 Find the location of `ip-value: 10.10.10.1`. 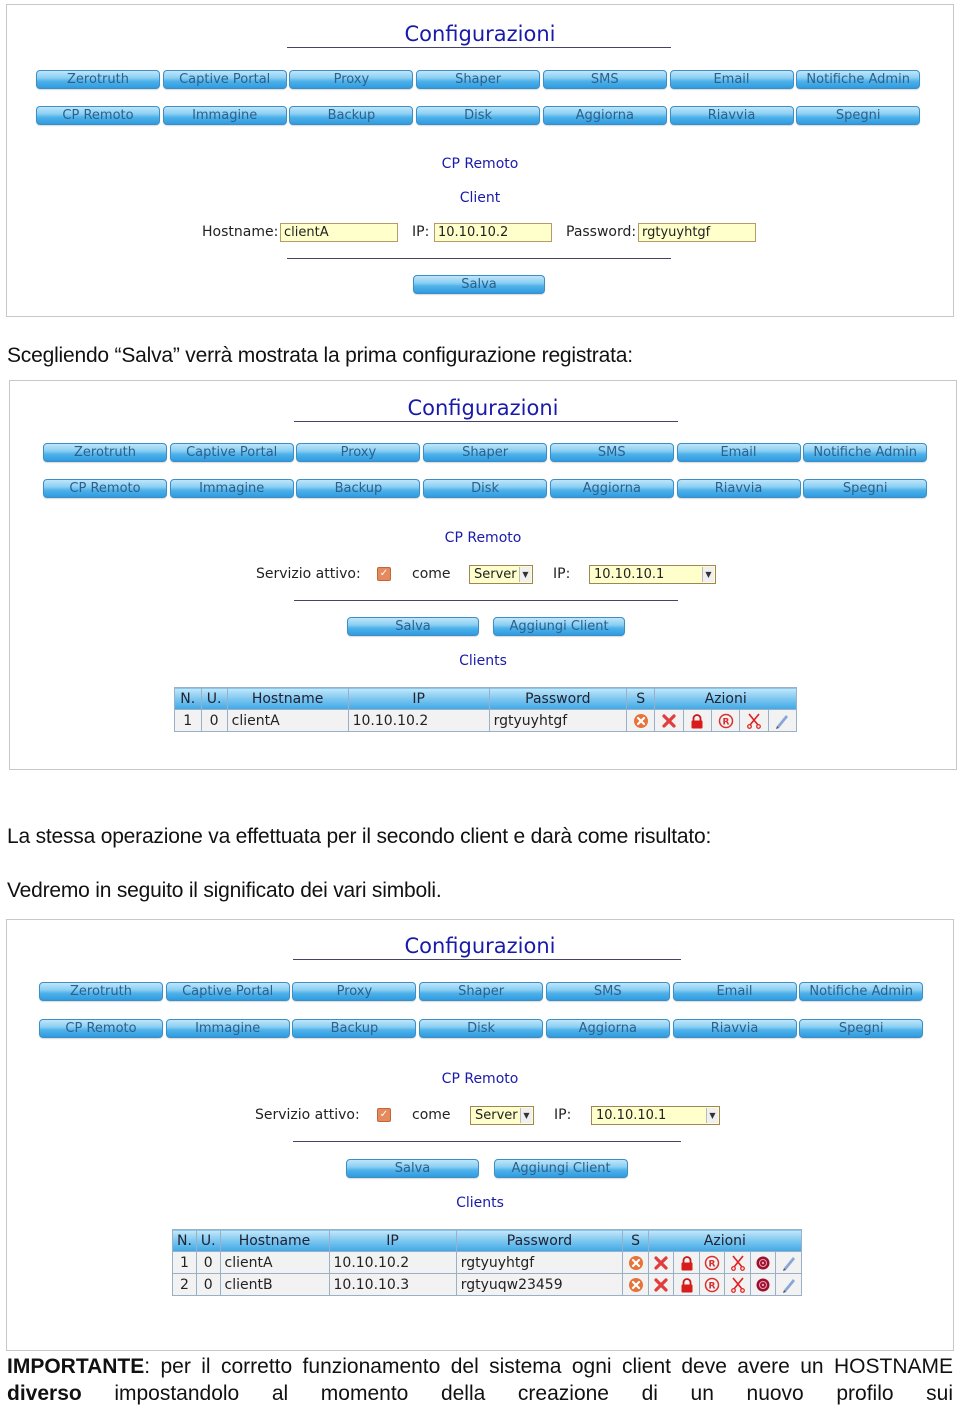

ip-value: 10.10.10.1 is located at coordinates (629, 574).